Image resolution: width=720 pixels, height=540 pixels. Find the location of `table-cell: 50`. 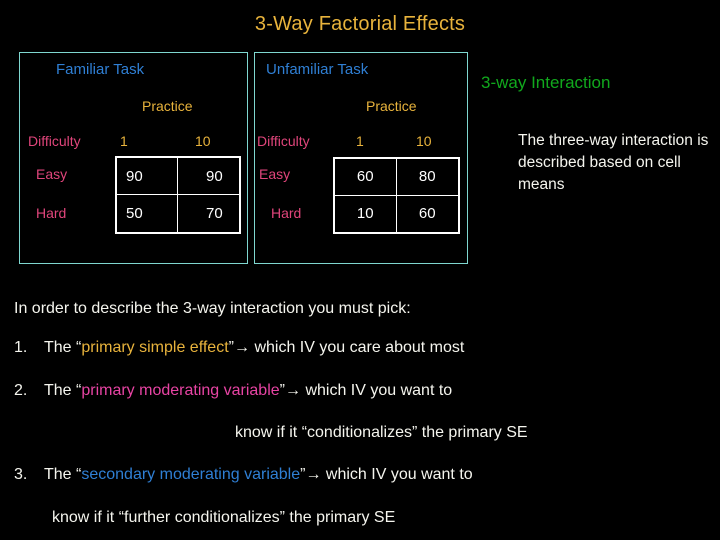

table-cell: 50 is located at coordinates (147, 213).